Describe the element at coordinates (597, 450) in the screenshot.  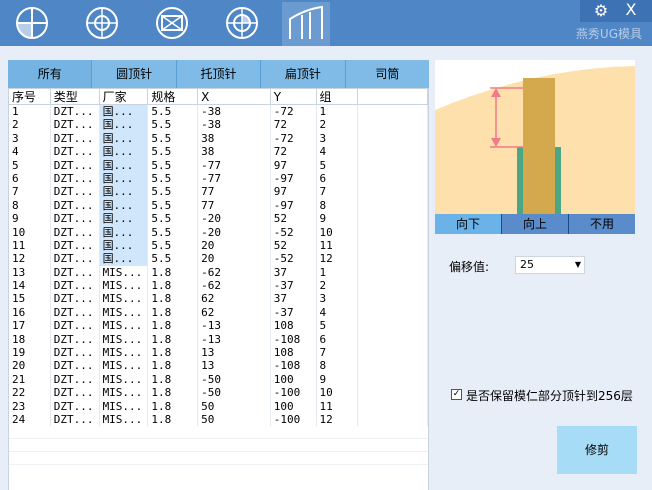
I see `trim-button: 修剪` at that location.